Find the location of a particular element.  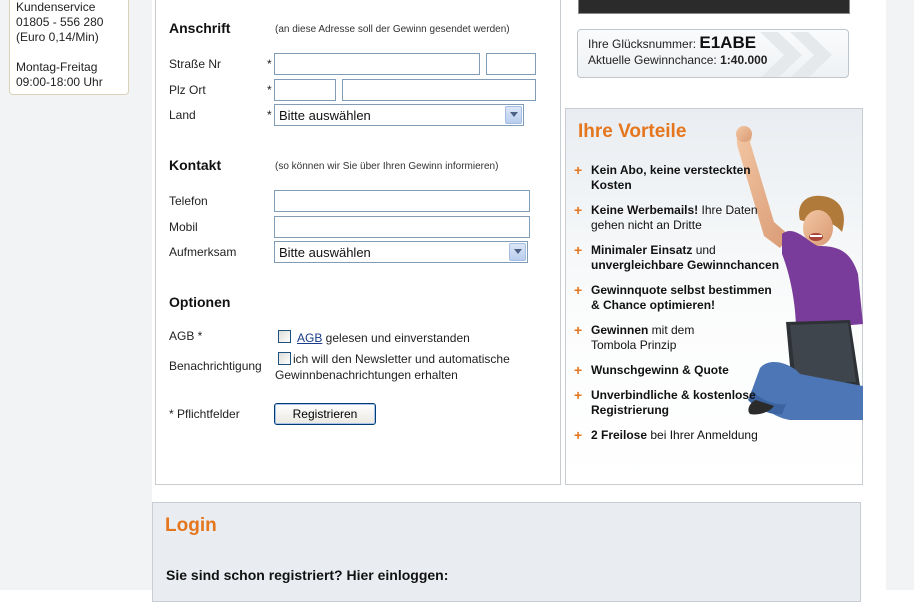

mobile-input is located at coordinates (402, 227).